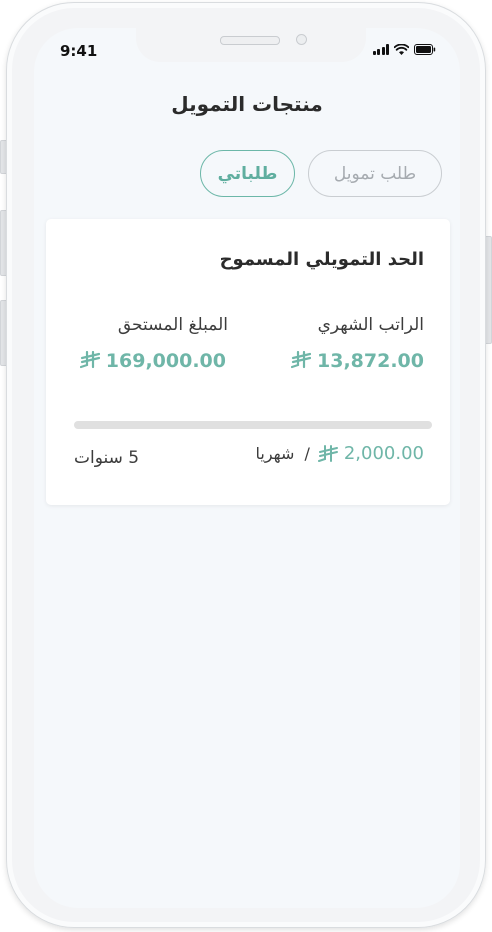 This screenshot has width=492, height=932. I want to click on battery-icon, so click(425, 49).